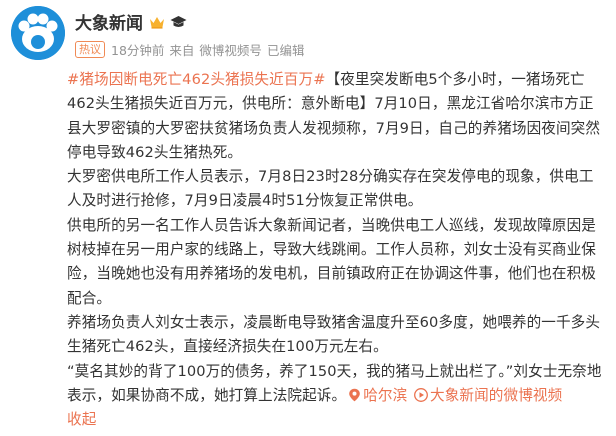  What do you see at coordinates (496, 395) in the screenshot?
I see `video-link: 大象新闻的微博视频` at bounding box center [496, 395].